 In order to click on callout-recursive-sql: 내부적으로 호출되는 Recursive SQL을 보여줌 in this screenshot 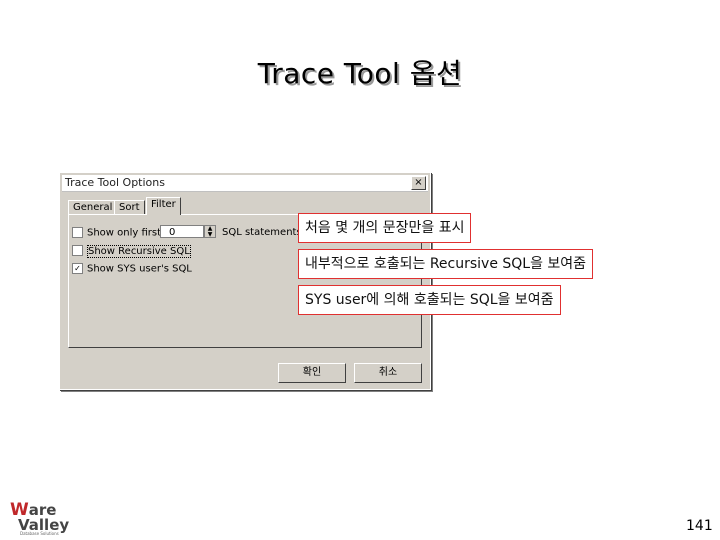, I will do `click(446, 264)`.